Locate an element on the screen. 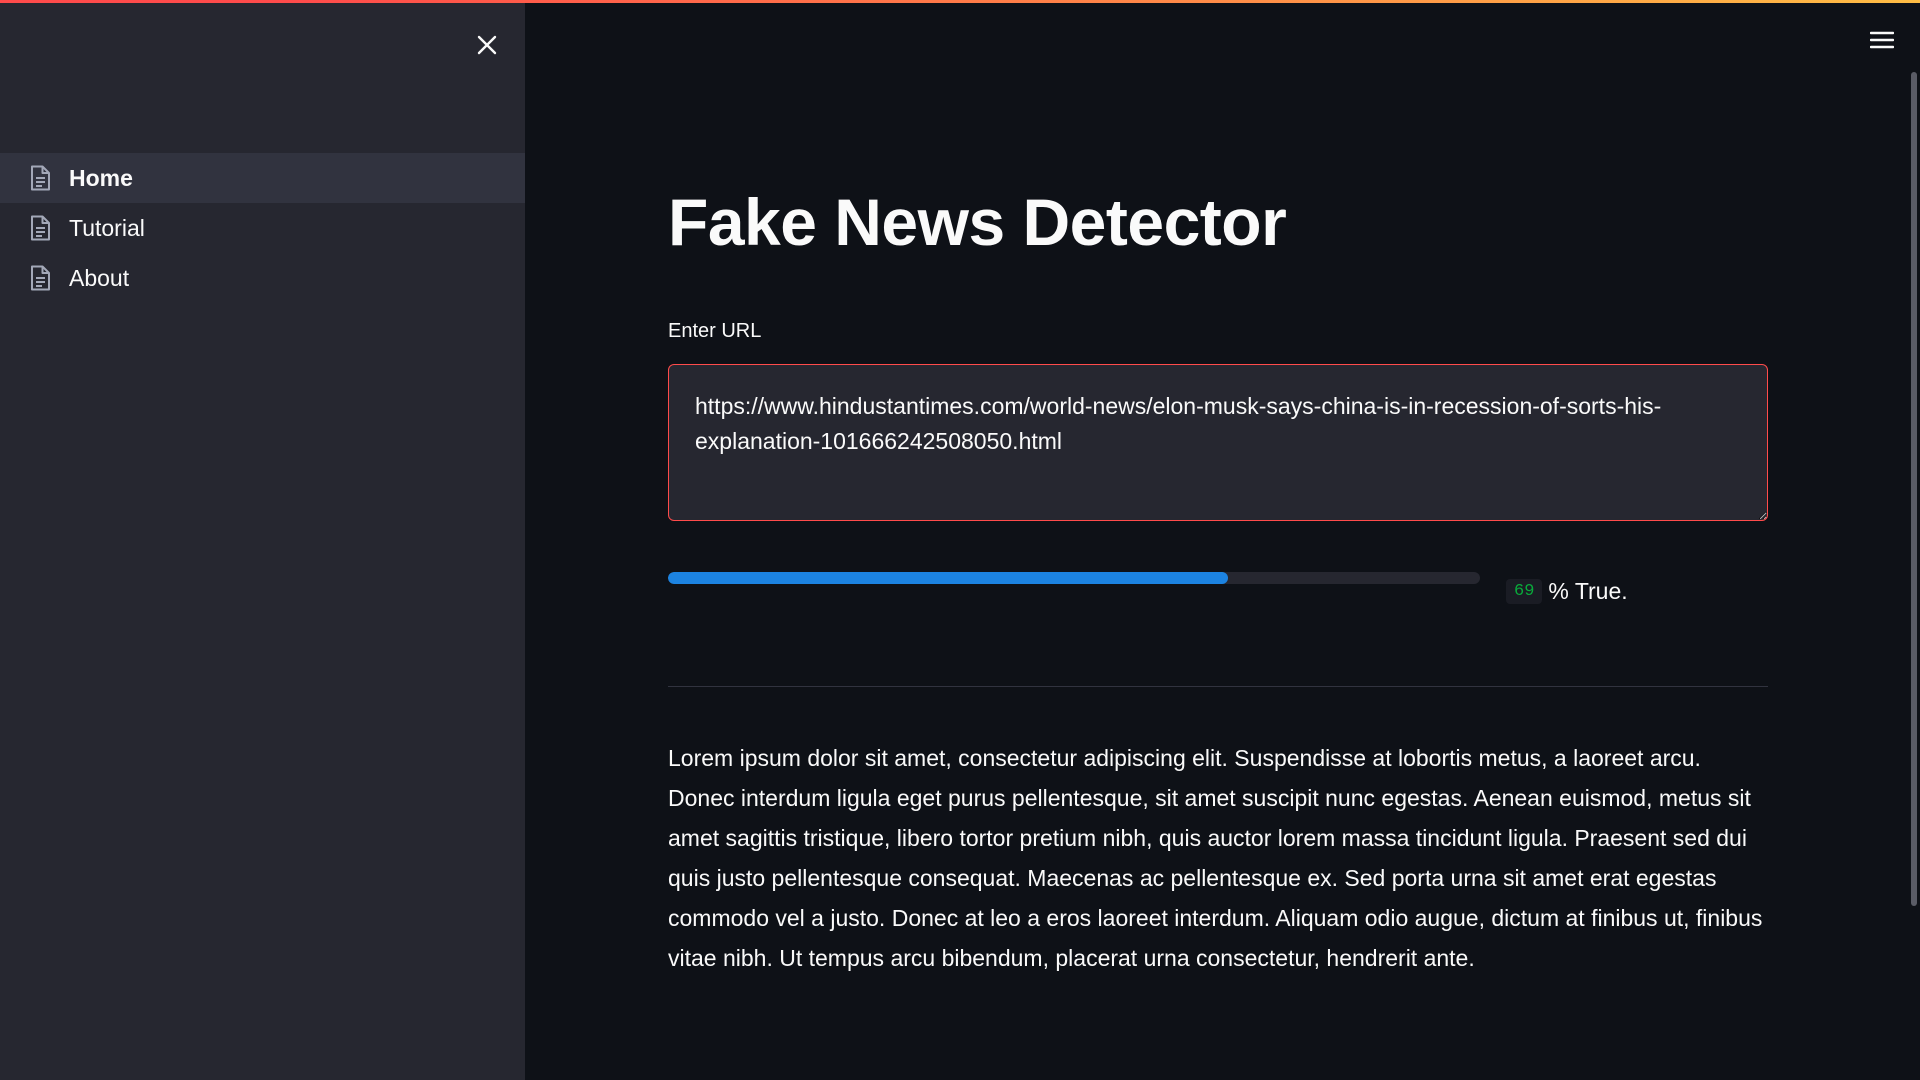 The width and height of the screenshot is (1920, 1080). url-input-label: Enter URL is located at coordinates (715, 331).